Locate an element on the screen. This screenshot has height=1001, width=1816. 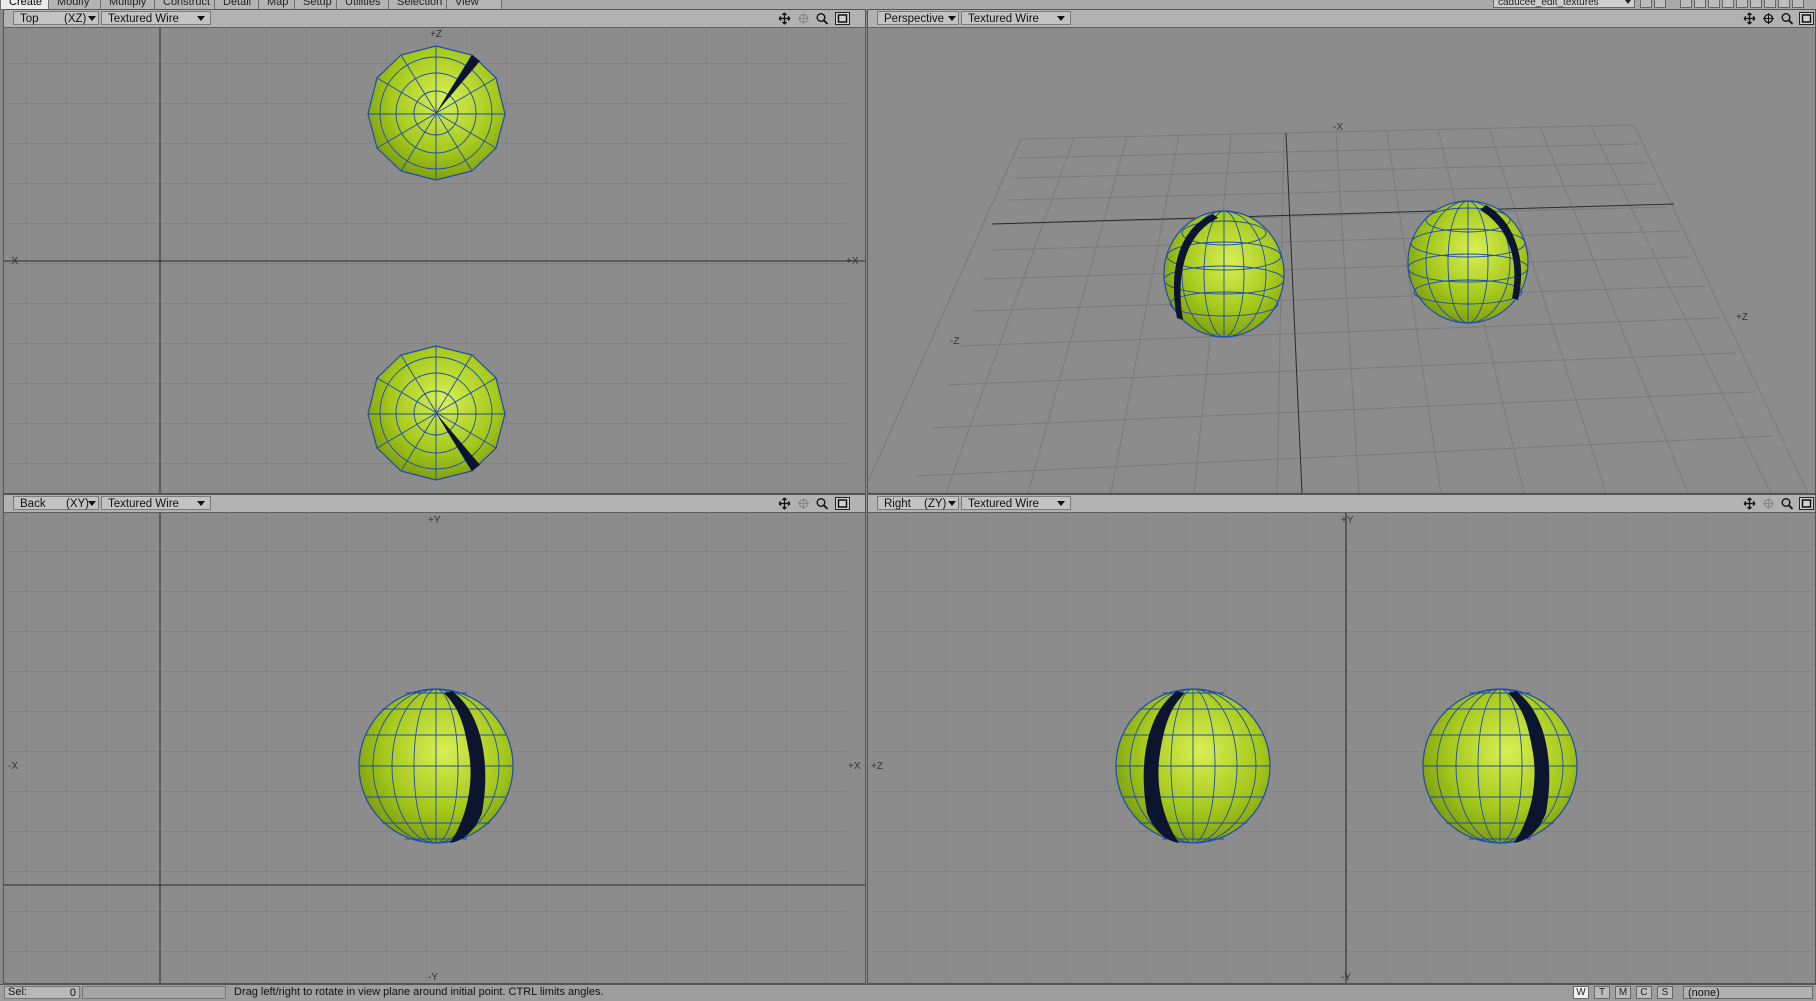
tab-label: View is located at coordinates (467, 4).